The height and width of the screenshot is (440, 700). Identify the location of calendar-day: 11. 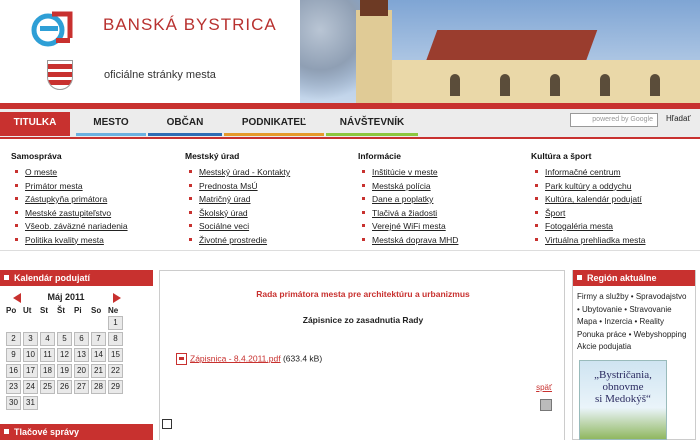
(47, 355).